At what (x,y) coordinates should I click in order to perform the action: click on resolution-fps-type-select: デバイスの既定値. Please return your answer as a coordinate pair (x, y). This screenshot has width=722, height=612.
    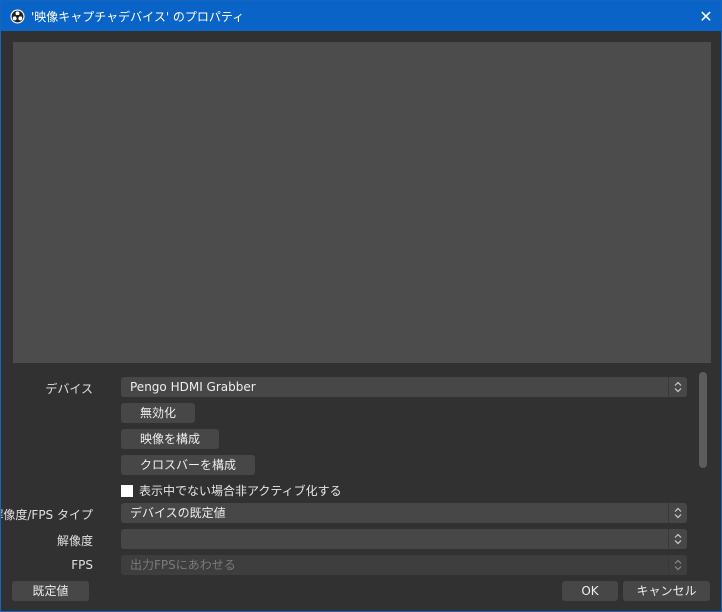
    Looking at the image, I should click on (404, 513).